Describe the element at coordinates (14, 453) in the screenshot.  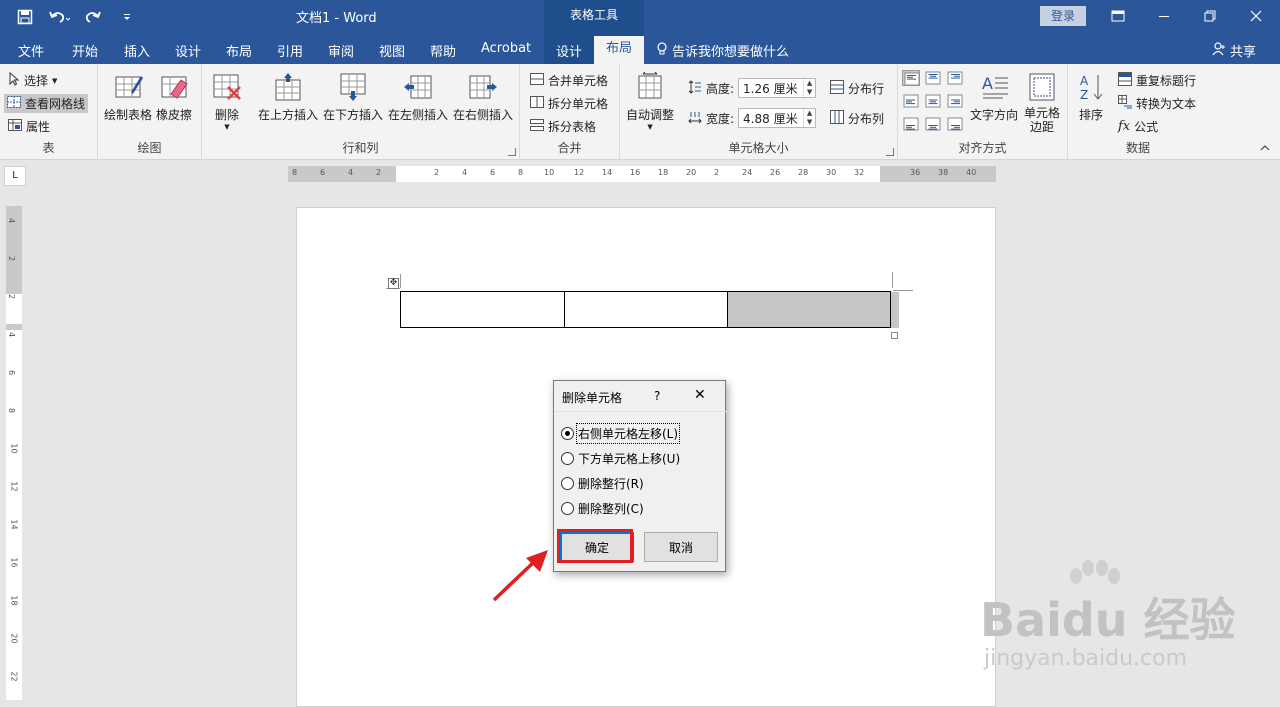
I see `vertical-ruler: 4 2 2 4 6 8 10 12 14 16 18 20 22` at that location.